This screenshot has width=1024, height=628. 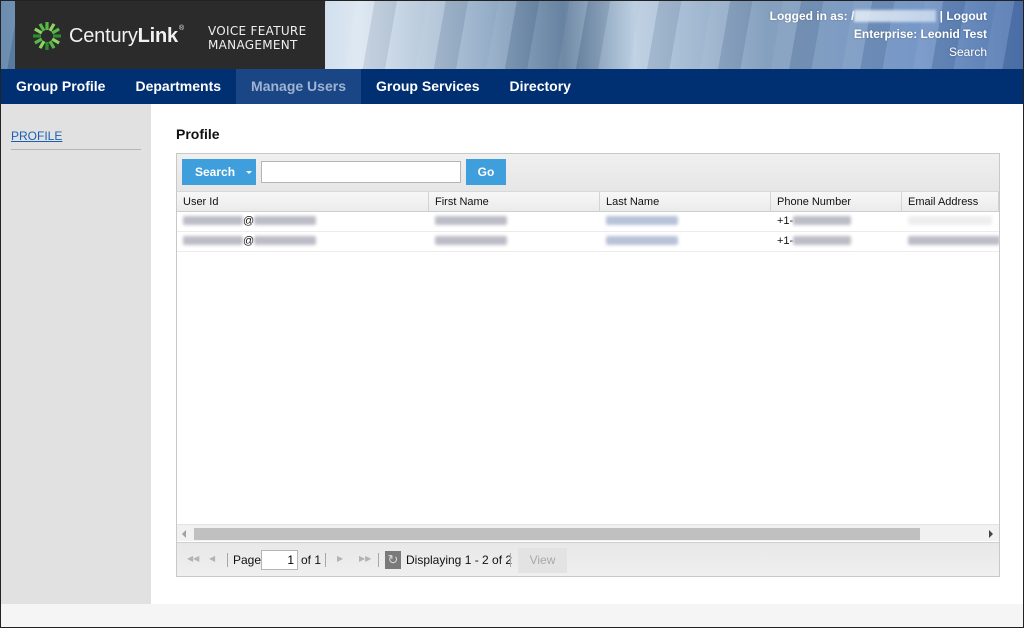 I want to click on logged-in-label: Logged in as:, so click(x=810, y=16).